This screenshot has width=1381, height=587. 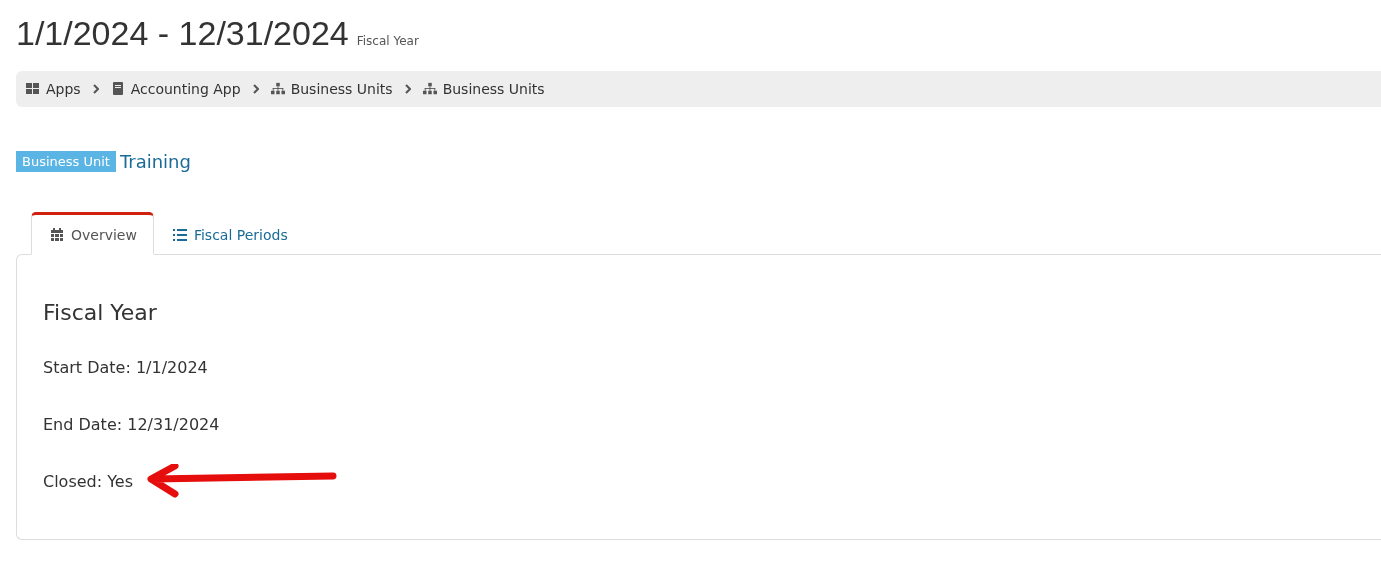 I want to click on entity-name: Training, so click(x=155, y=161).